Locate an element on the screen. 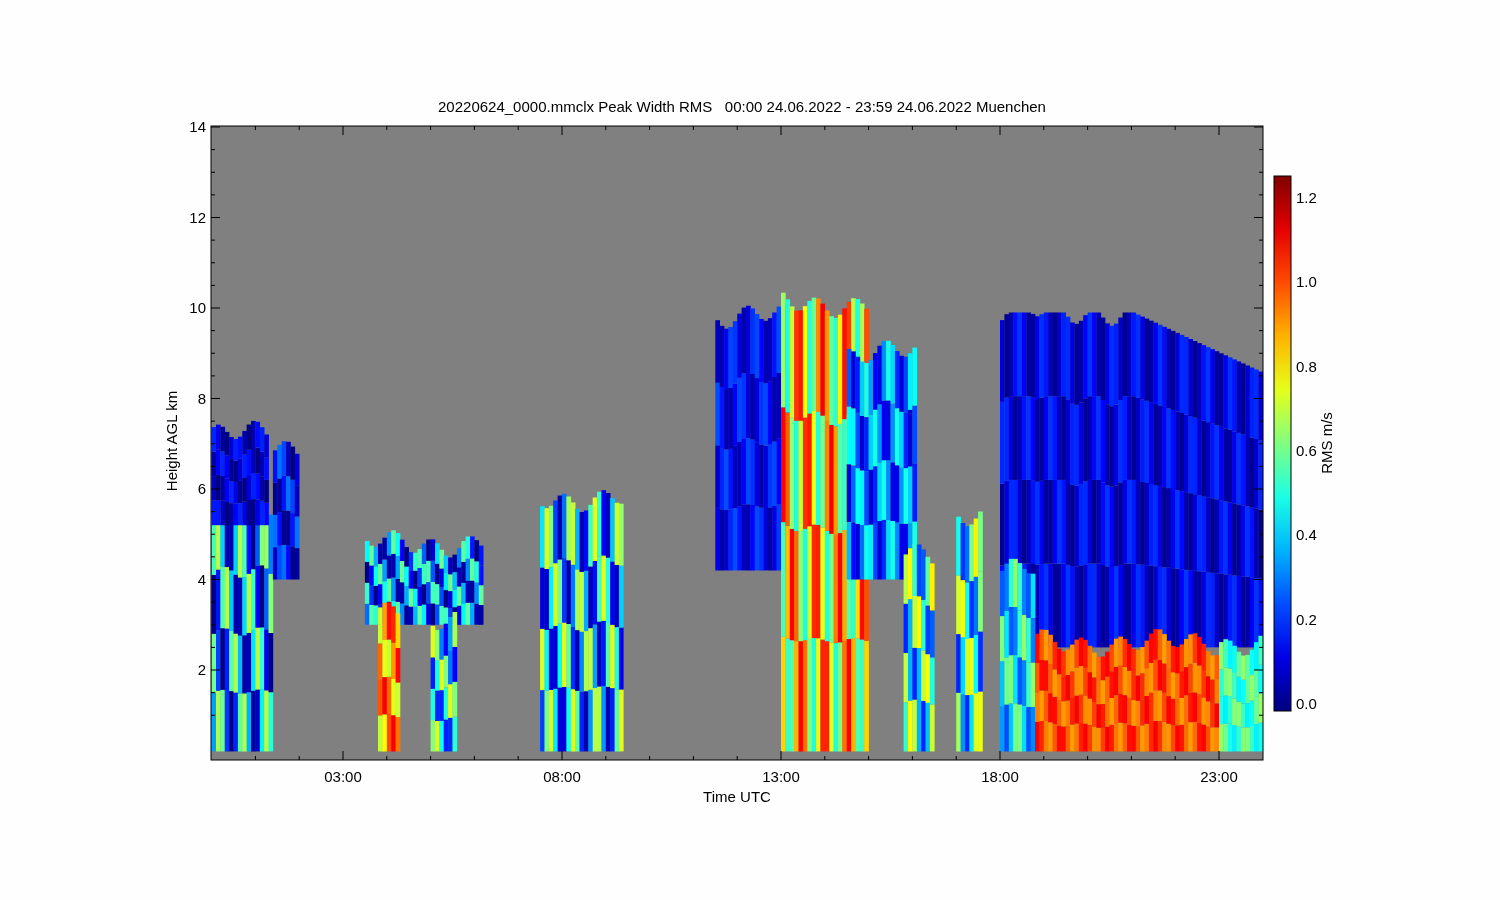 This screenshot has height=900, width=1500. x-tick-label: 13:00 is located at coordinates (781, 776).